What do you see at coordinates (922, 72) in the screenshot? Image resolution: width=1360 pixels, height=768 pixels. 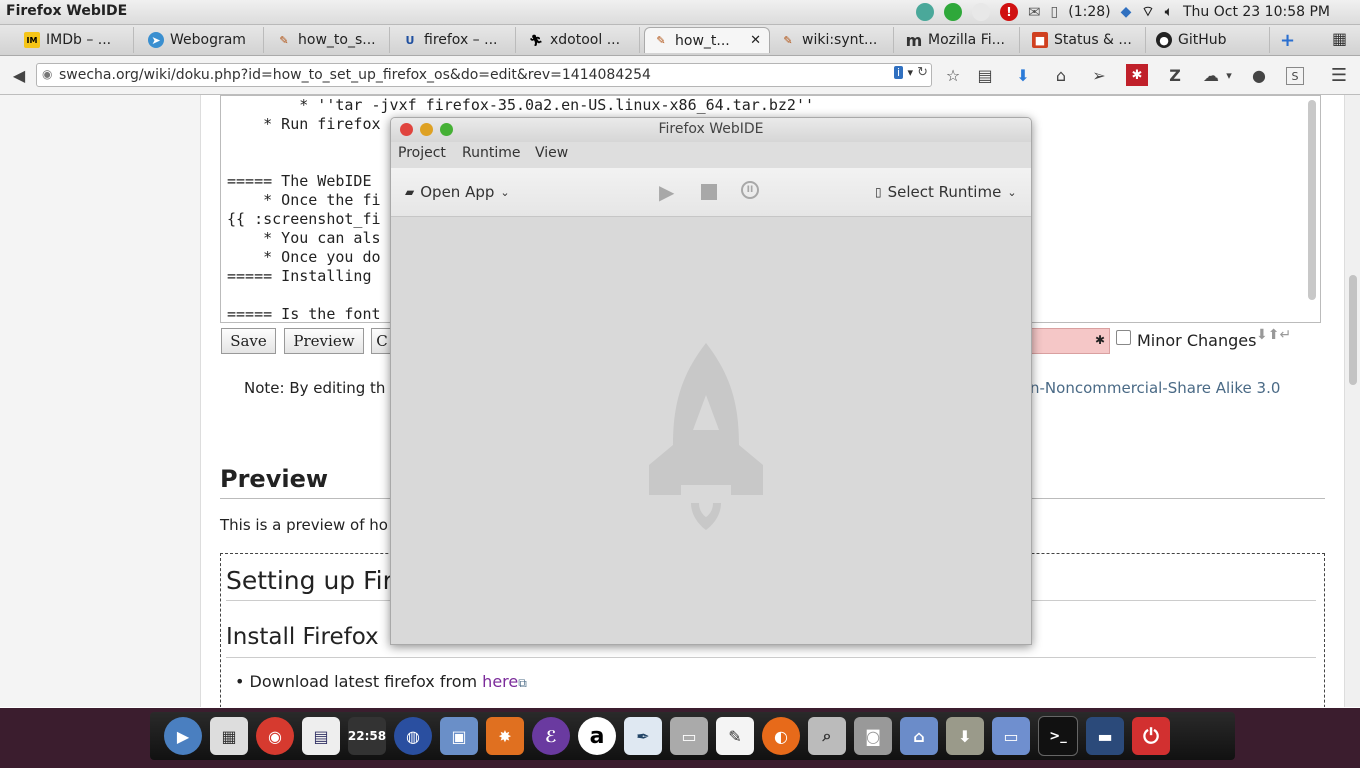 I see `reload-icon: ↻` at bounding box center [922, 72].